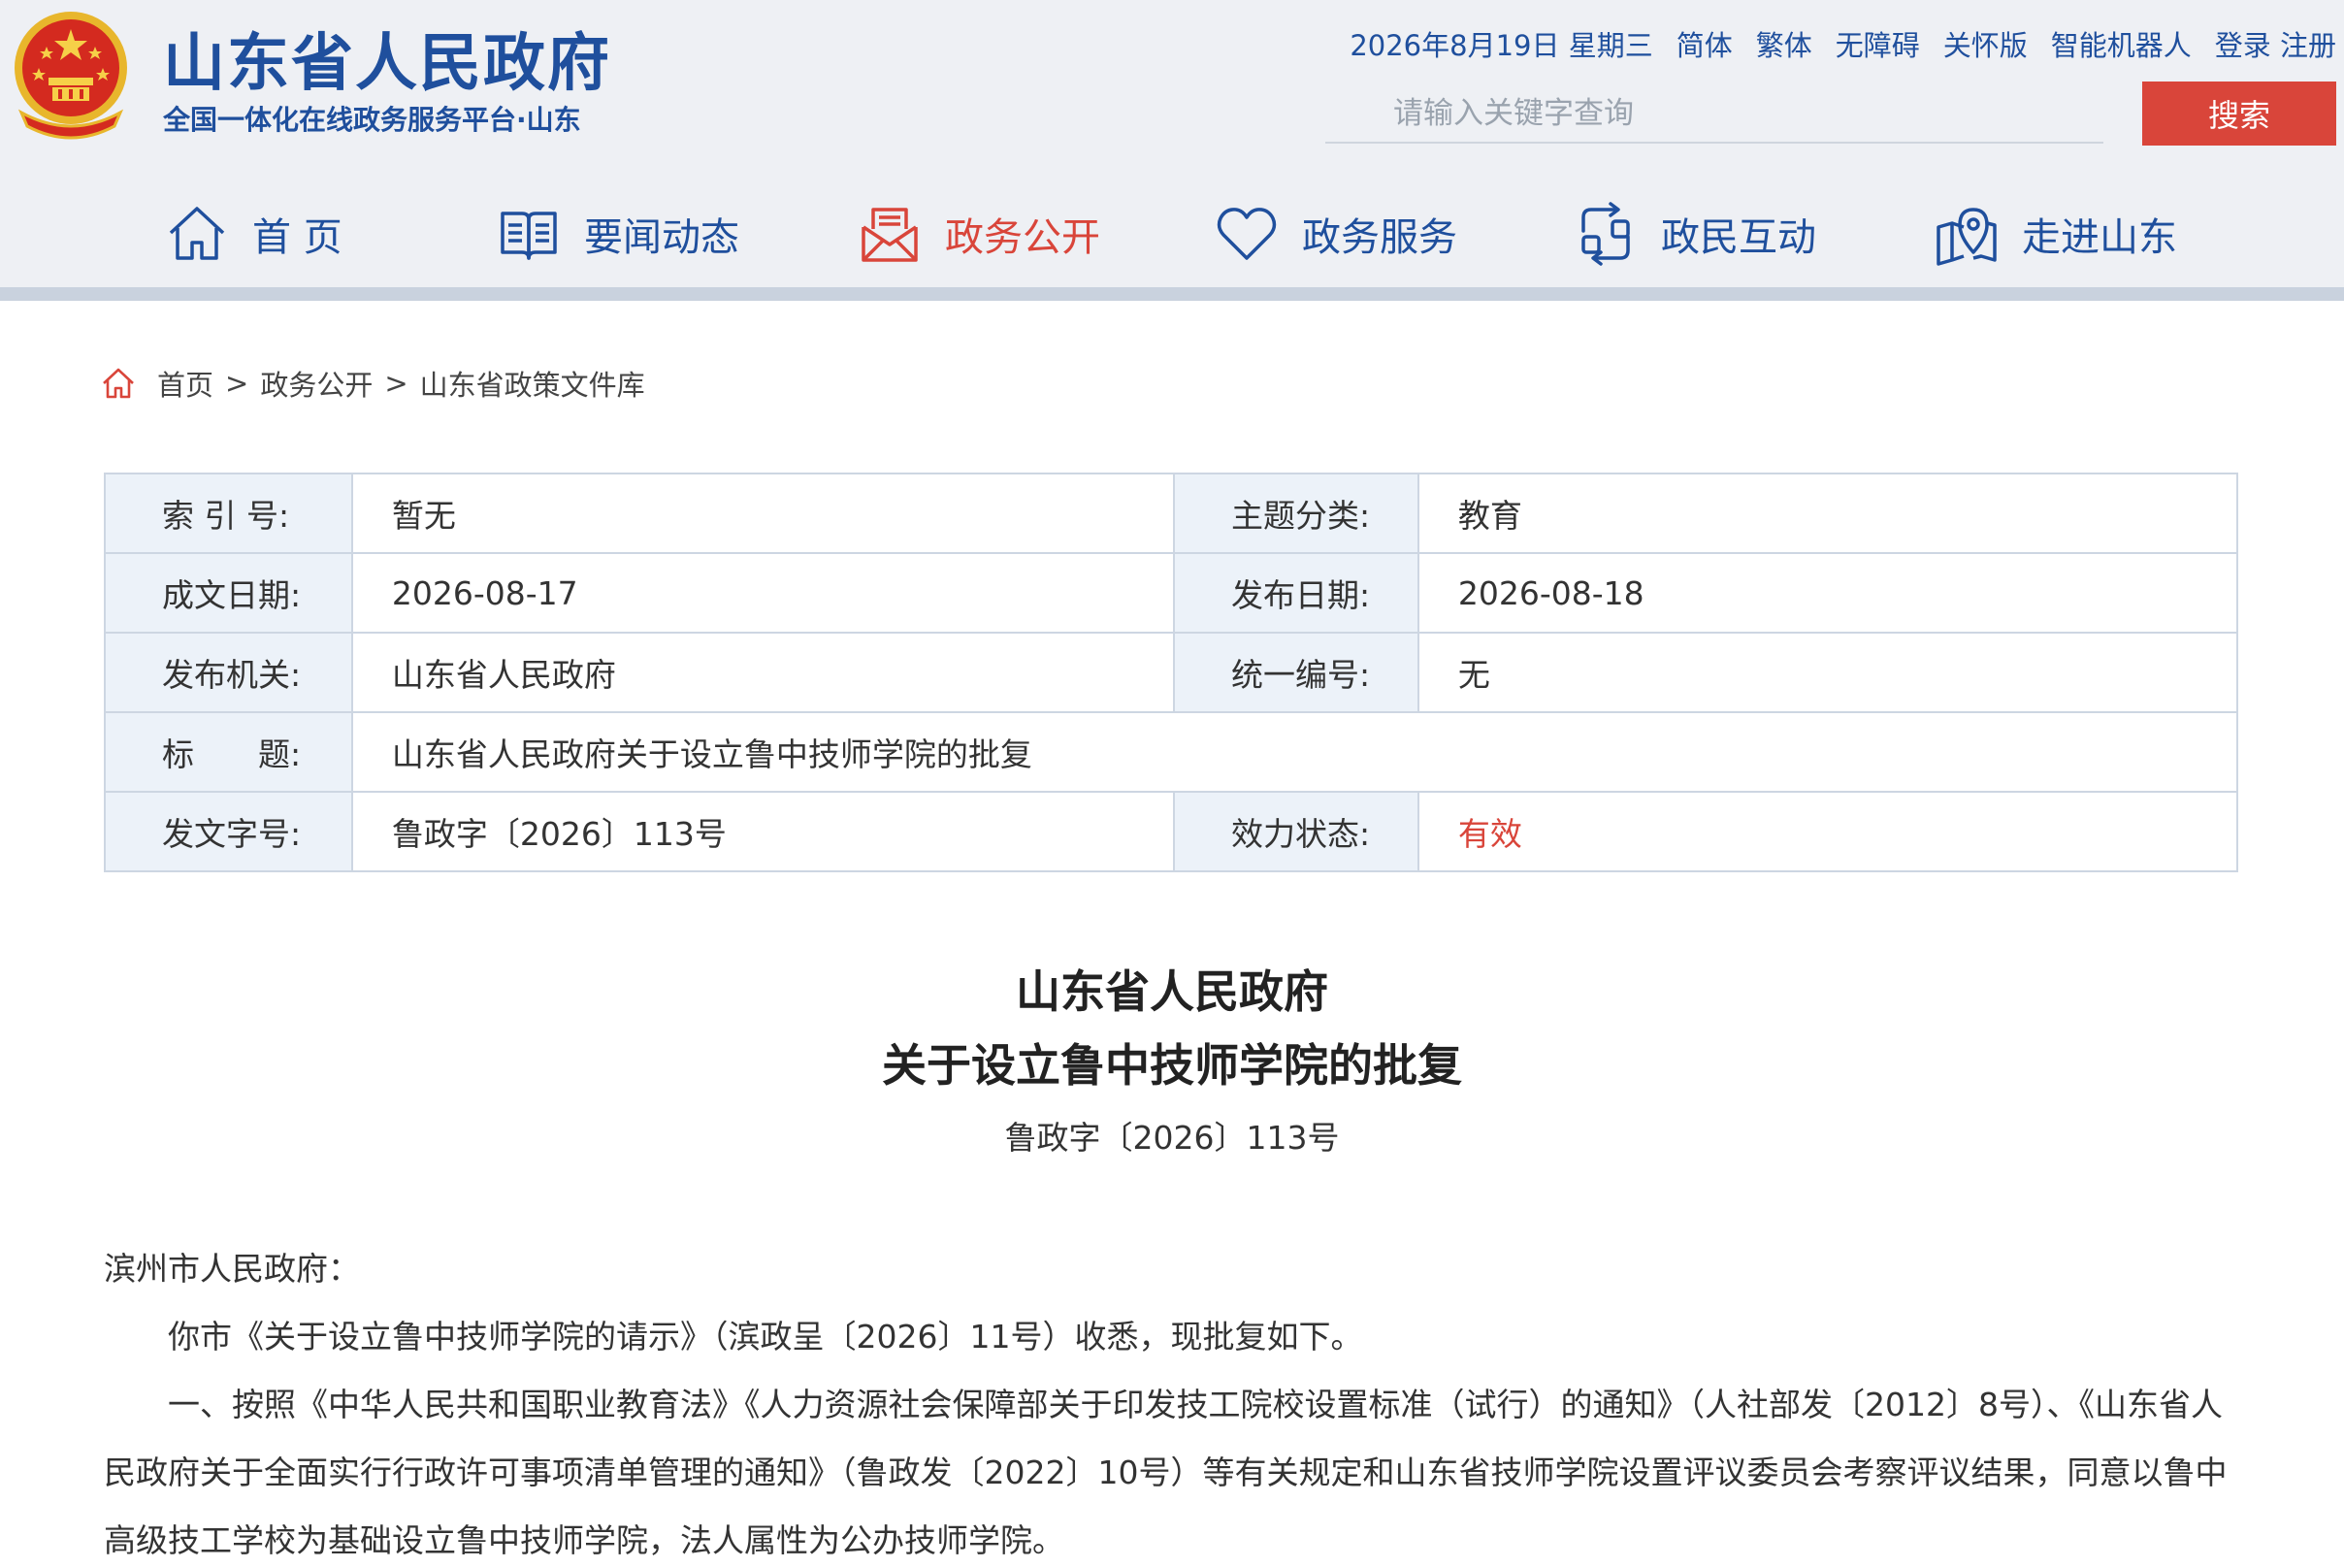  I want to click on table-row: 发文字号: 鲁政字〔2026〕113号 效力状态: 有效, so click(1171, 831).